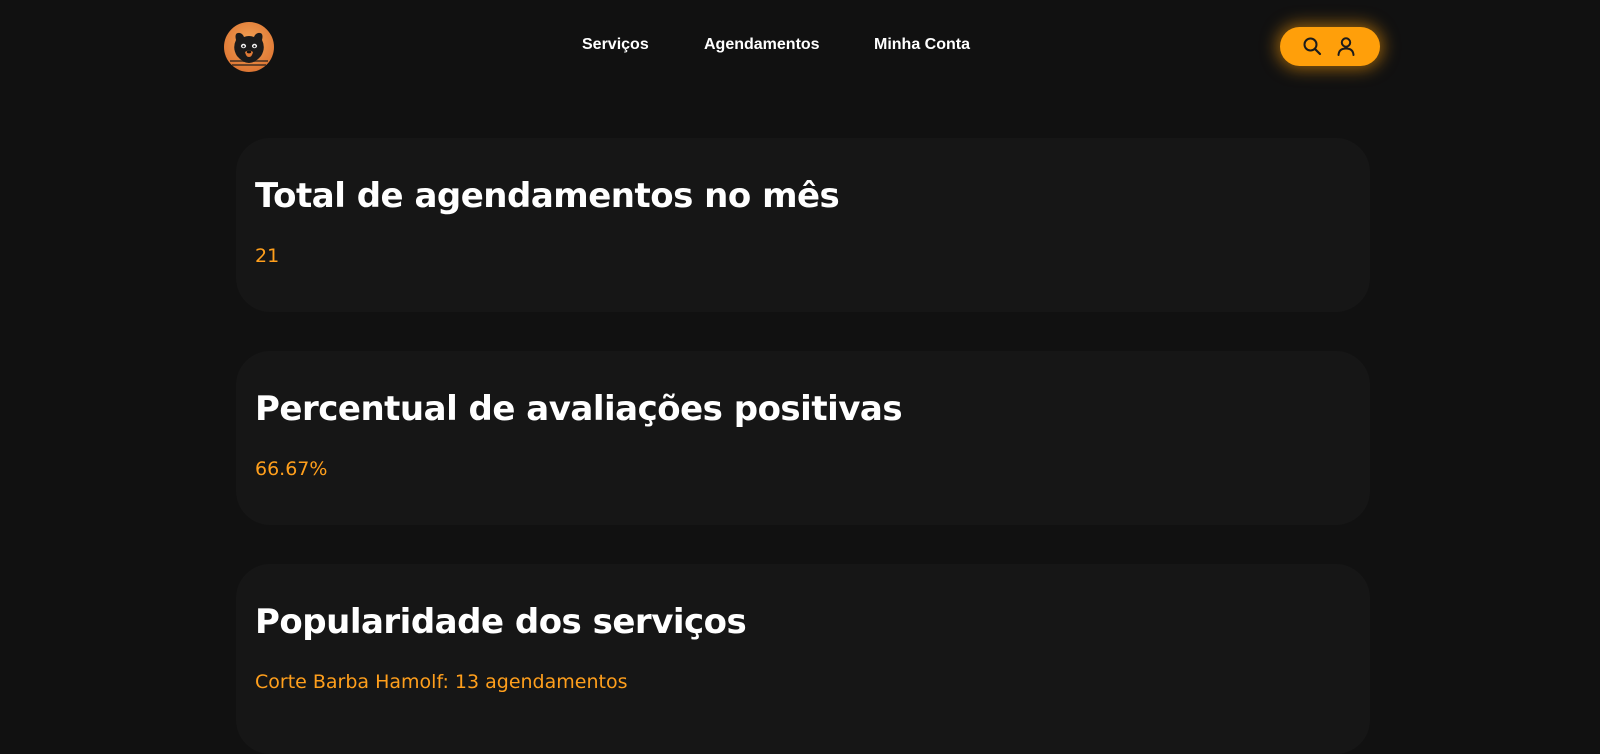 The image size is (1600, 754). What do you see at coordinates (441, 682) in the screenshot?
I see `card-value: Corte Barba Hamolf: 13 agendamentos` at bounding box center [441, 682].